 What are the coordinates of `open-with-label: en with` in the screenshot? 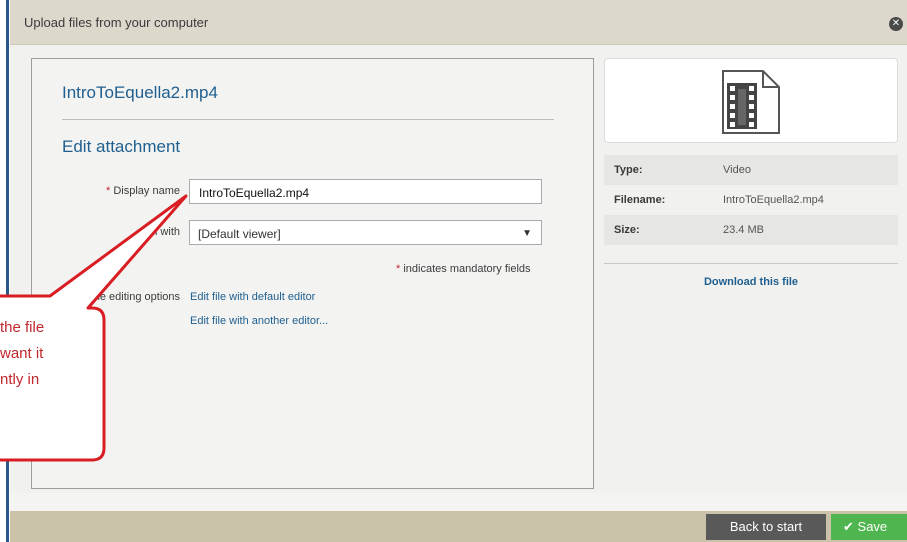 It's located at (162, 232).